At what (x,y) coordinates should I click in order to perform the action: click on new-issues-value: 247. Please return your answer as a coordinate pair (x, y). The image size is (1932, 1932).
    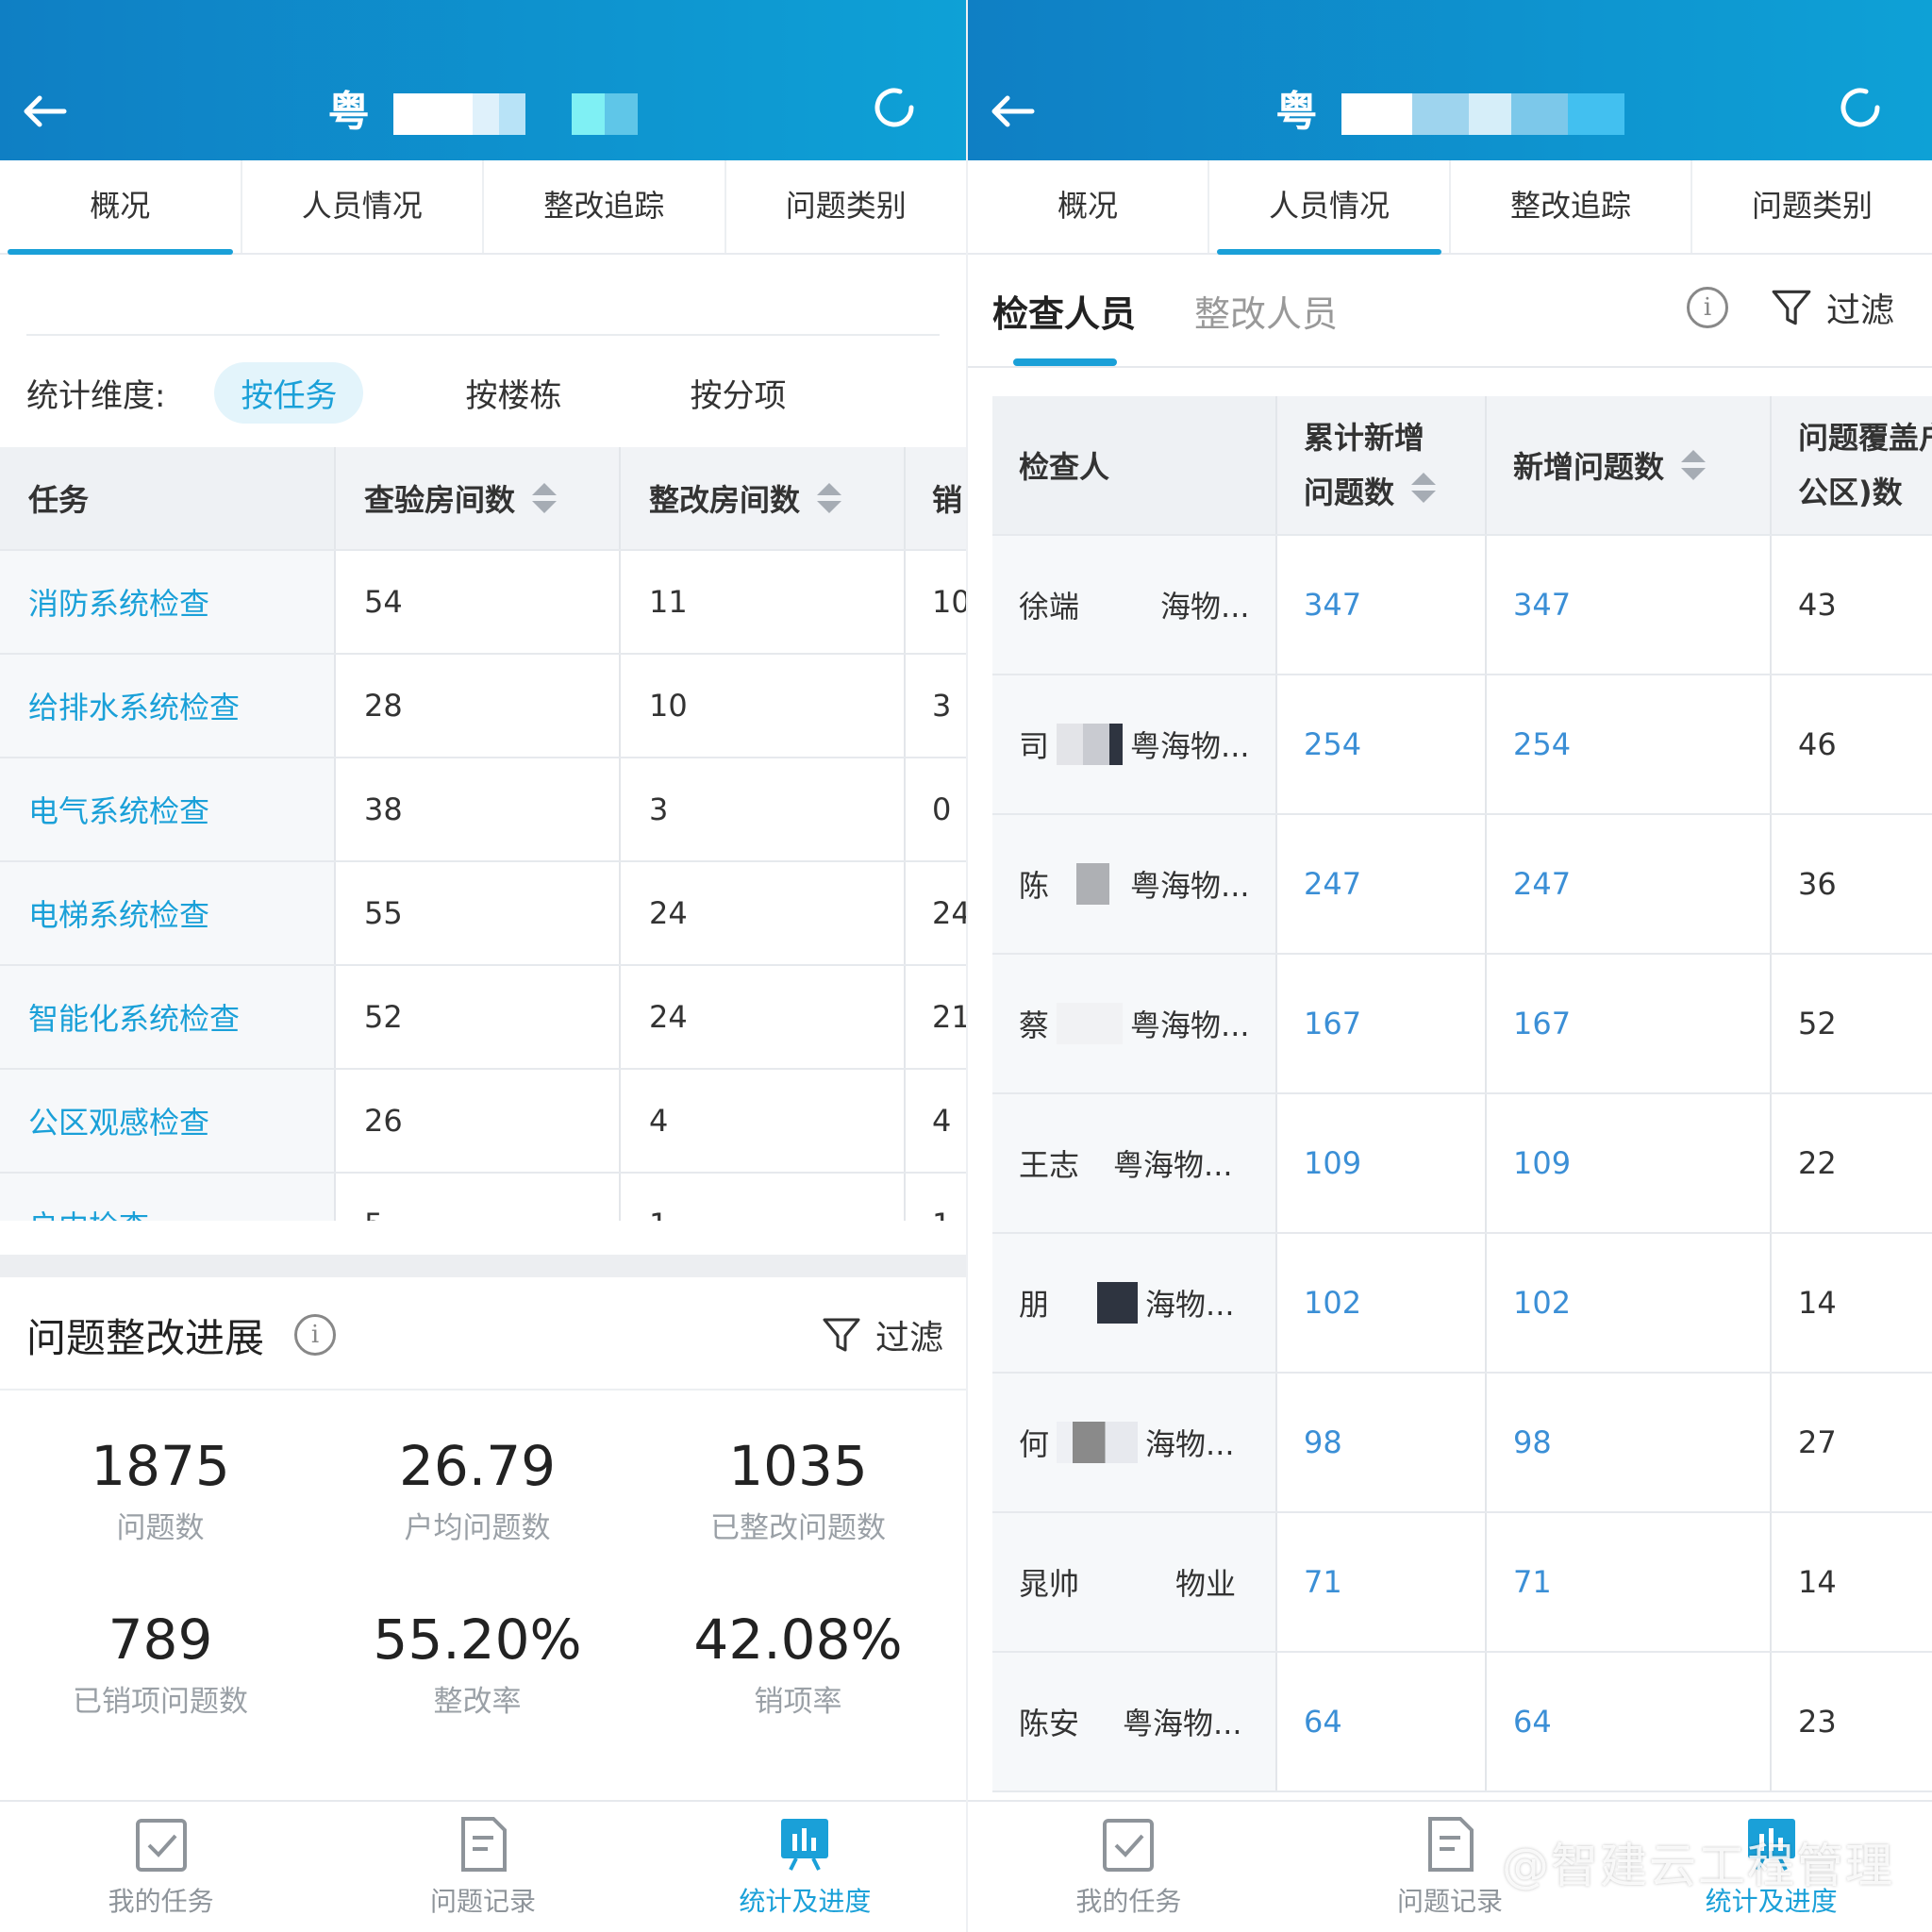
    Looking at the image, I should click on (1630, 884).